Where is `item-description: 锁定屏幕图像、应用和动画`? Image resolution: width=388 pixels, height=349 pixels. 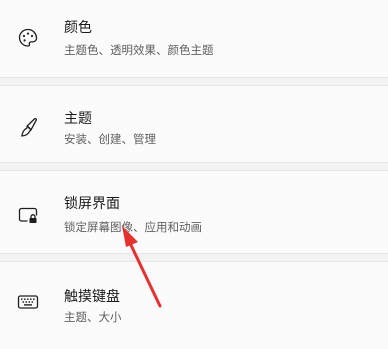
item-description: 锁定屏幕图像、应用和动画 is located at coordinates (133, 227).